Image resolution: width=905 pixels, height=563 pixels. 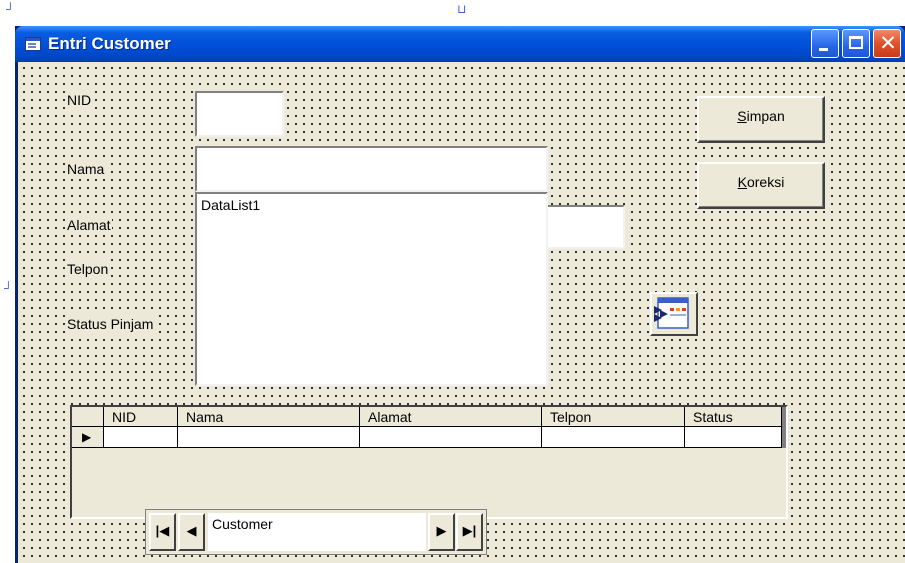 I want to click on telpon-field, so click(x=583, y=227).